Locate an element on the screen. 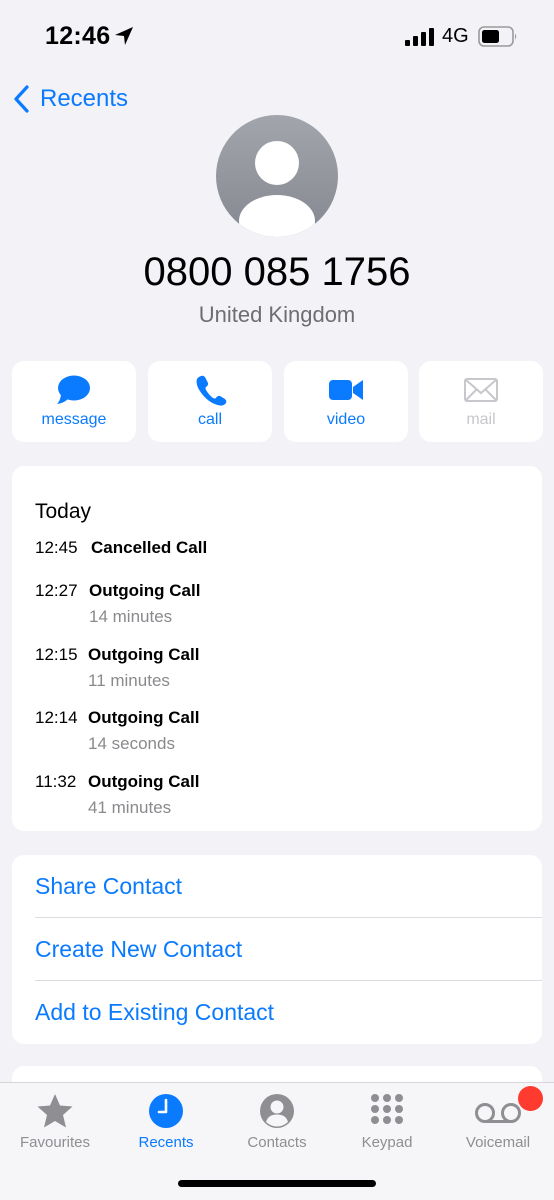 The image size is (554, 1200). call-time: 12:45 is located at coordinates (56, 547).